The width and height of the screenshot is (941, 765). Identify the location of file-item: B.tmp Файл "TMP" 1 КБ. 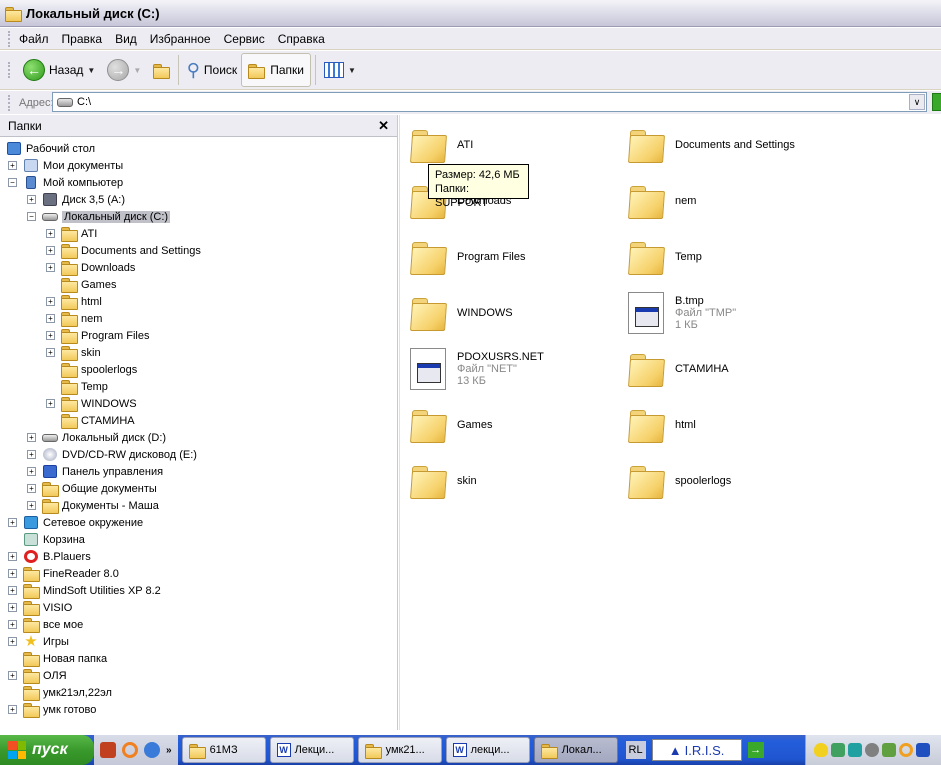
(733, 313).